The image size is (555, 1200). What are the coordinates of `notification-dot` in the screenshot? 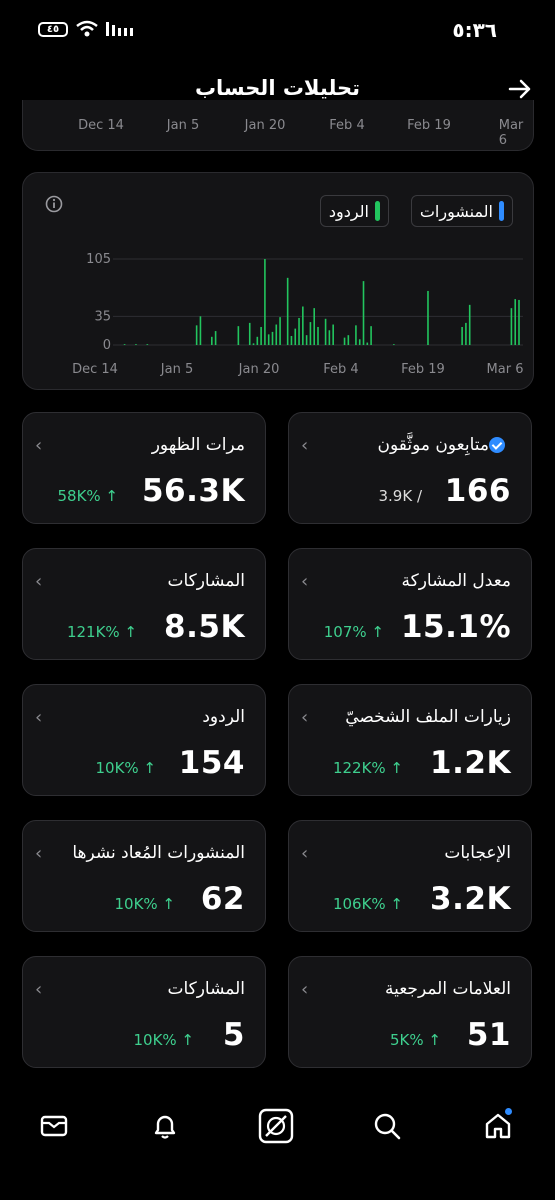 It's located at (508, 1111).